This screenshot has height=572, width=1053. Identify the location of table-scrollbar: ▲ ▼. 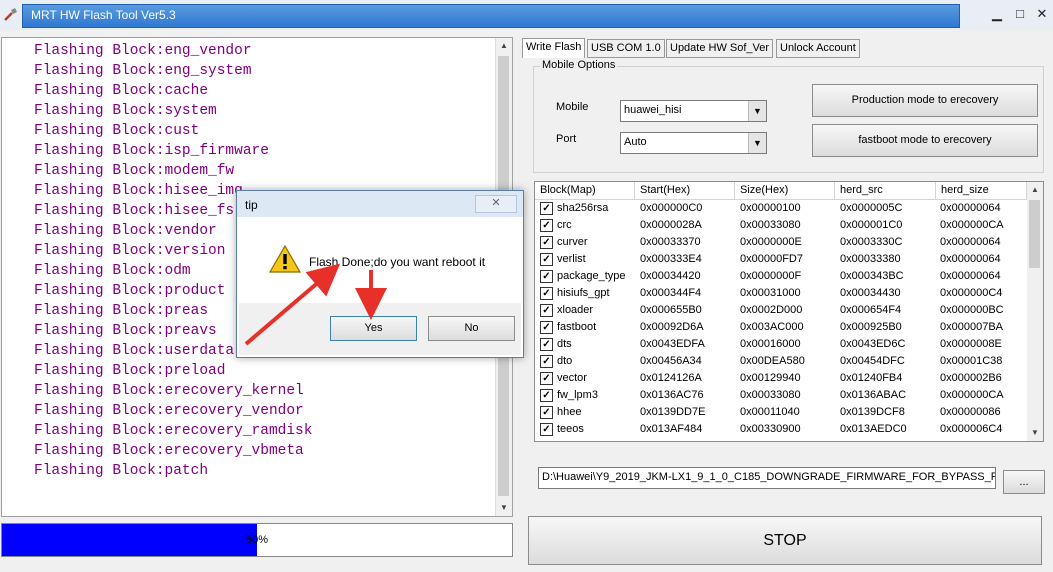
(1035, 311).